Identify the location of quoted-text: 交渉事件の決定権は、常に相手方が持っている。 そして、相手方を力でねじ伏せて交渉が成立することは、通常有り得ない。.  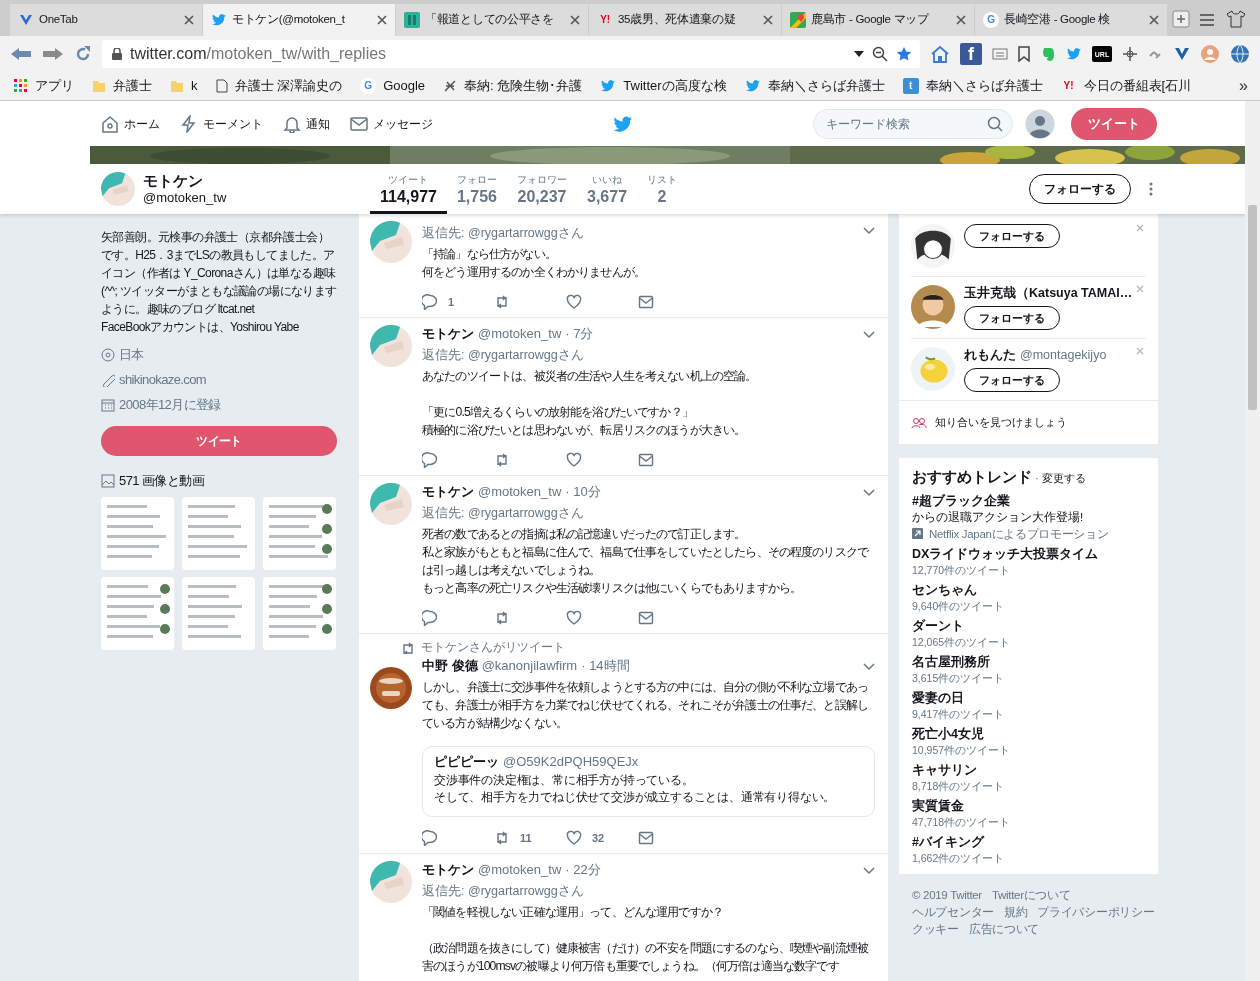
(635, 789).